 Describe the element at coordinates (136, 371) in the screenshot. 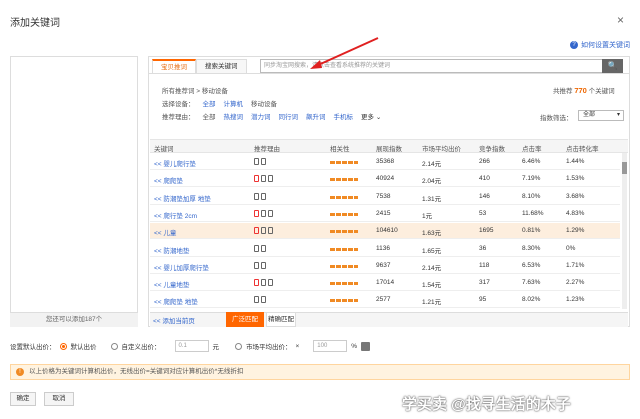

I see `notice-text: 以上价格为关键词计算机出价，无线出价=关键词对应计算机出价*无线折扣` at that location.